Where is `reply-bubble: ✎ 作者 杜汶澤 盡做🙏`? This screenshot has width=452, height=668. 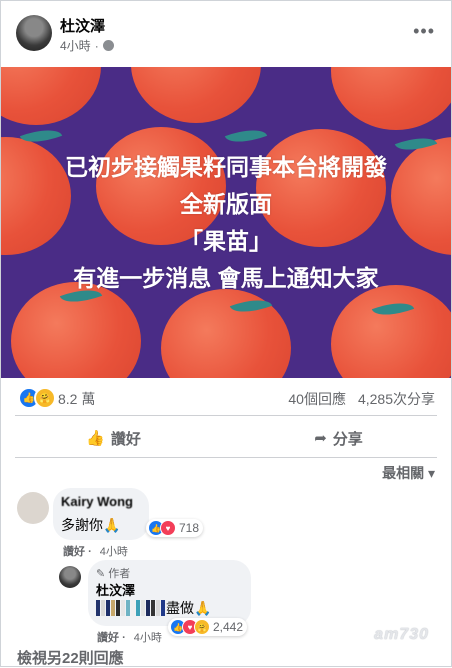 reply-bubble: ✎ 作者 杜汶澤 盡做🙏 is located at coordinates (169, 593).